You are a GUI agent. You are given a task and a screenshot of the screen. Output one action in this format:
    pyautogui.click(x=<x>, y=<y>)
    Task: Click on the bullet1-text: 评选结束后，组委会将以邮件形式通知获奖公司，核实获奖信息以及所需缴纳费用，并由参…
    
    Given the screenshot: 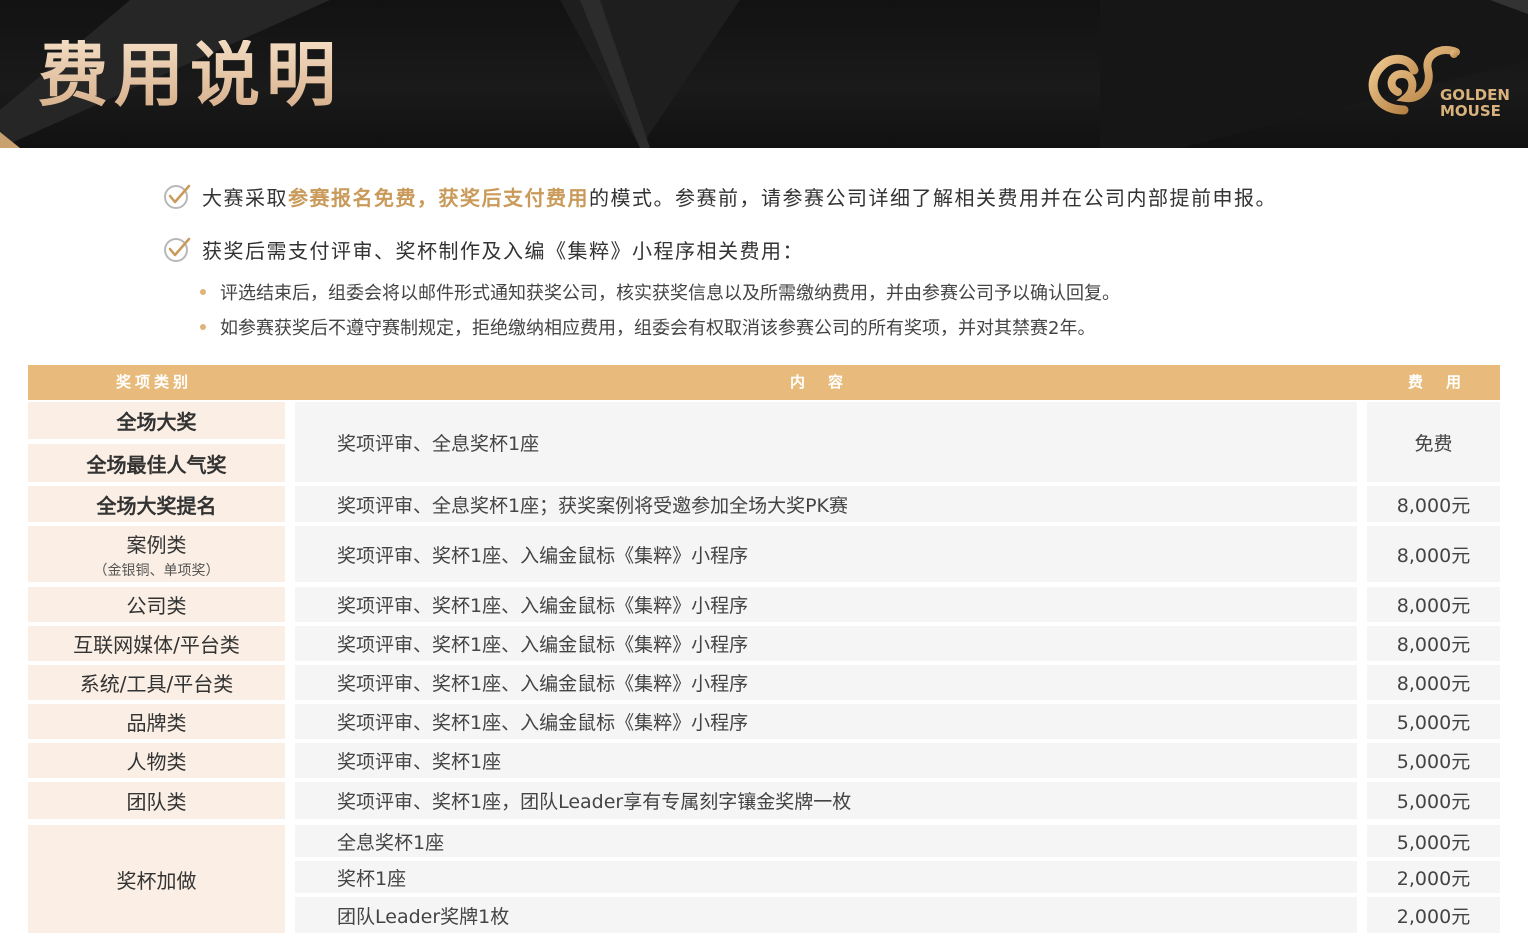 What is the action you would take?
    pyautogui.click(x=670, y=293)
    